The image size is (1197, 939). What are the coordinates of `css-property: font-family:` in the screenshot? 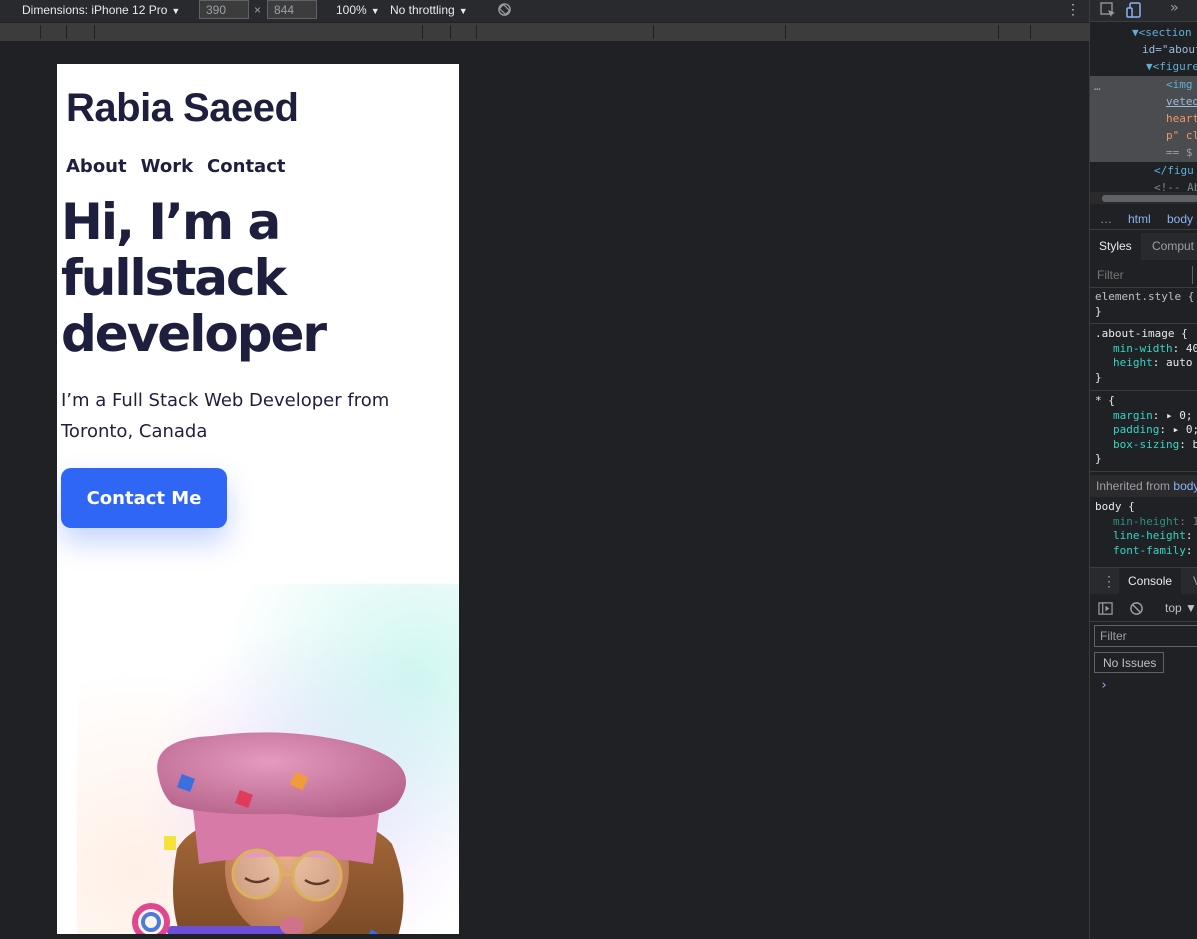 It's located at (1146, 551).